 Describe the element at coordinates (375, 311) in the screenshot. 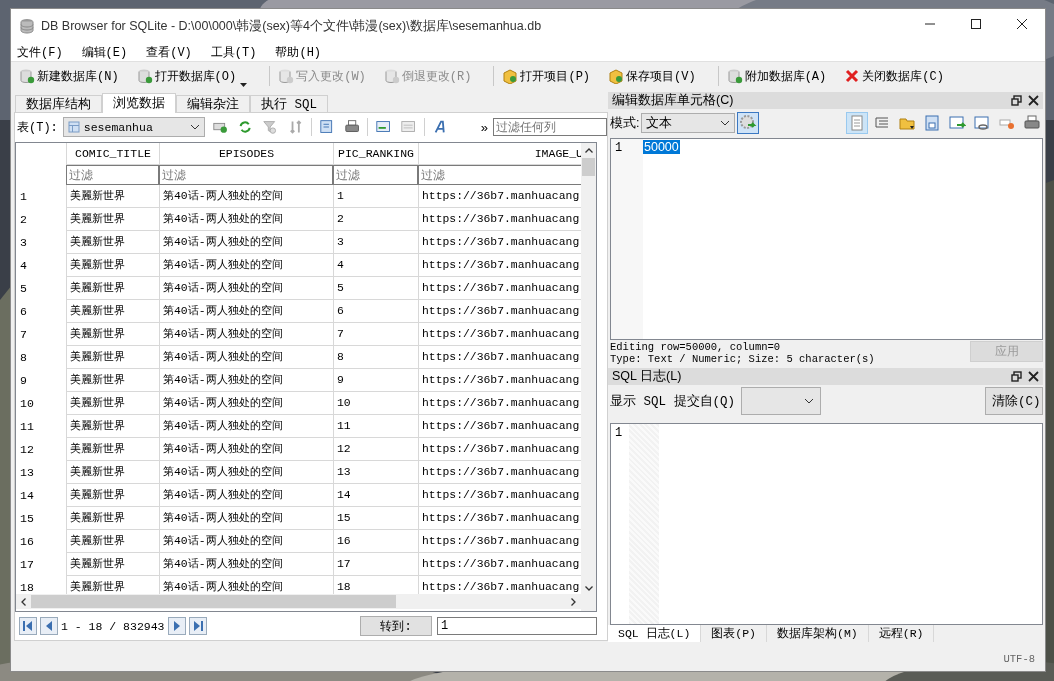

I see `table-cell: 6` at that location.